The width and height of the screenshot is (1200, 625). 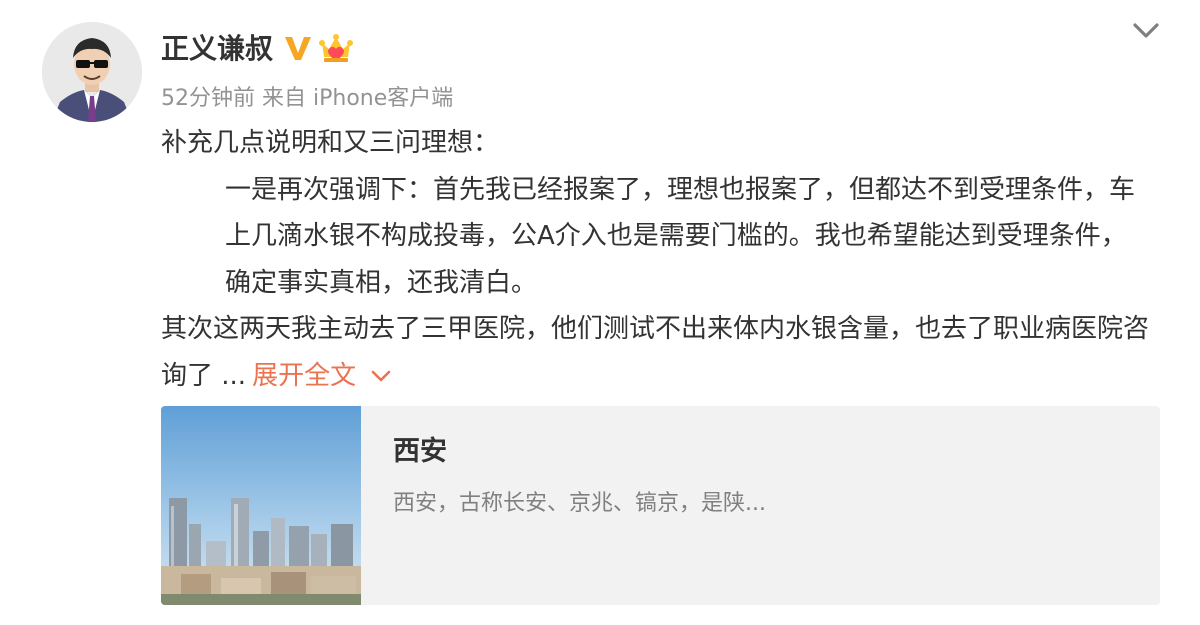 I want to click on avatar, so click(x=92, y=72).